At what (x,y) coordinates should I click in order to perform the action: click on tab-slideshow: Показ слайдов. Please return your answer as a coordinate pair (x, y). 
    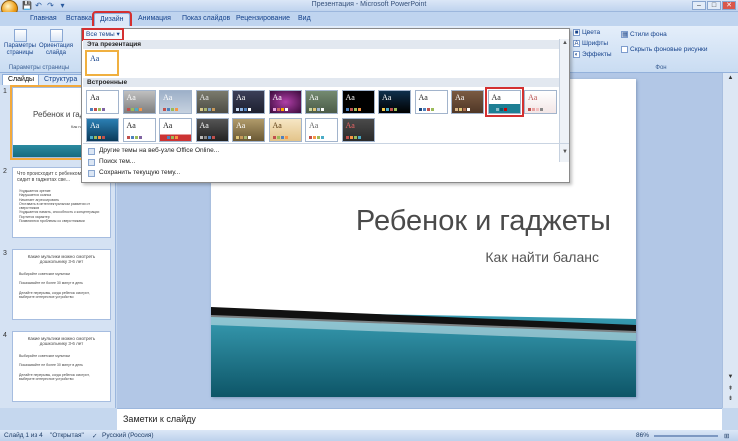
    Looking at the image, I should click on (206, 18).